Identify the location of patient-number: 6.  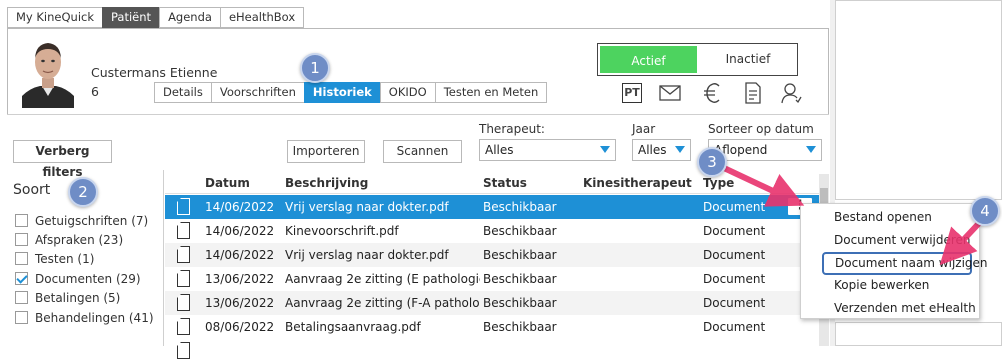
(95, 91).